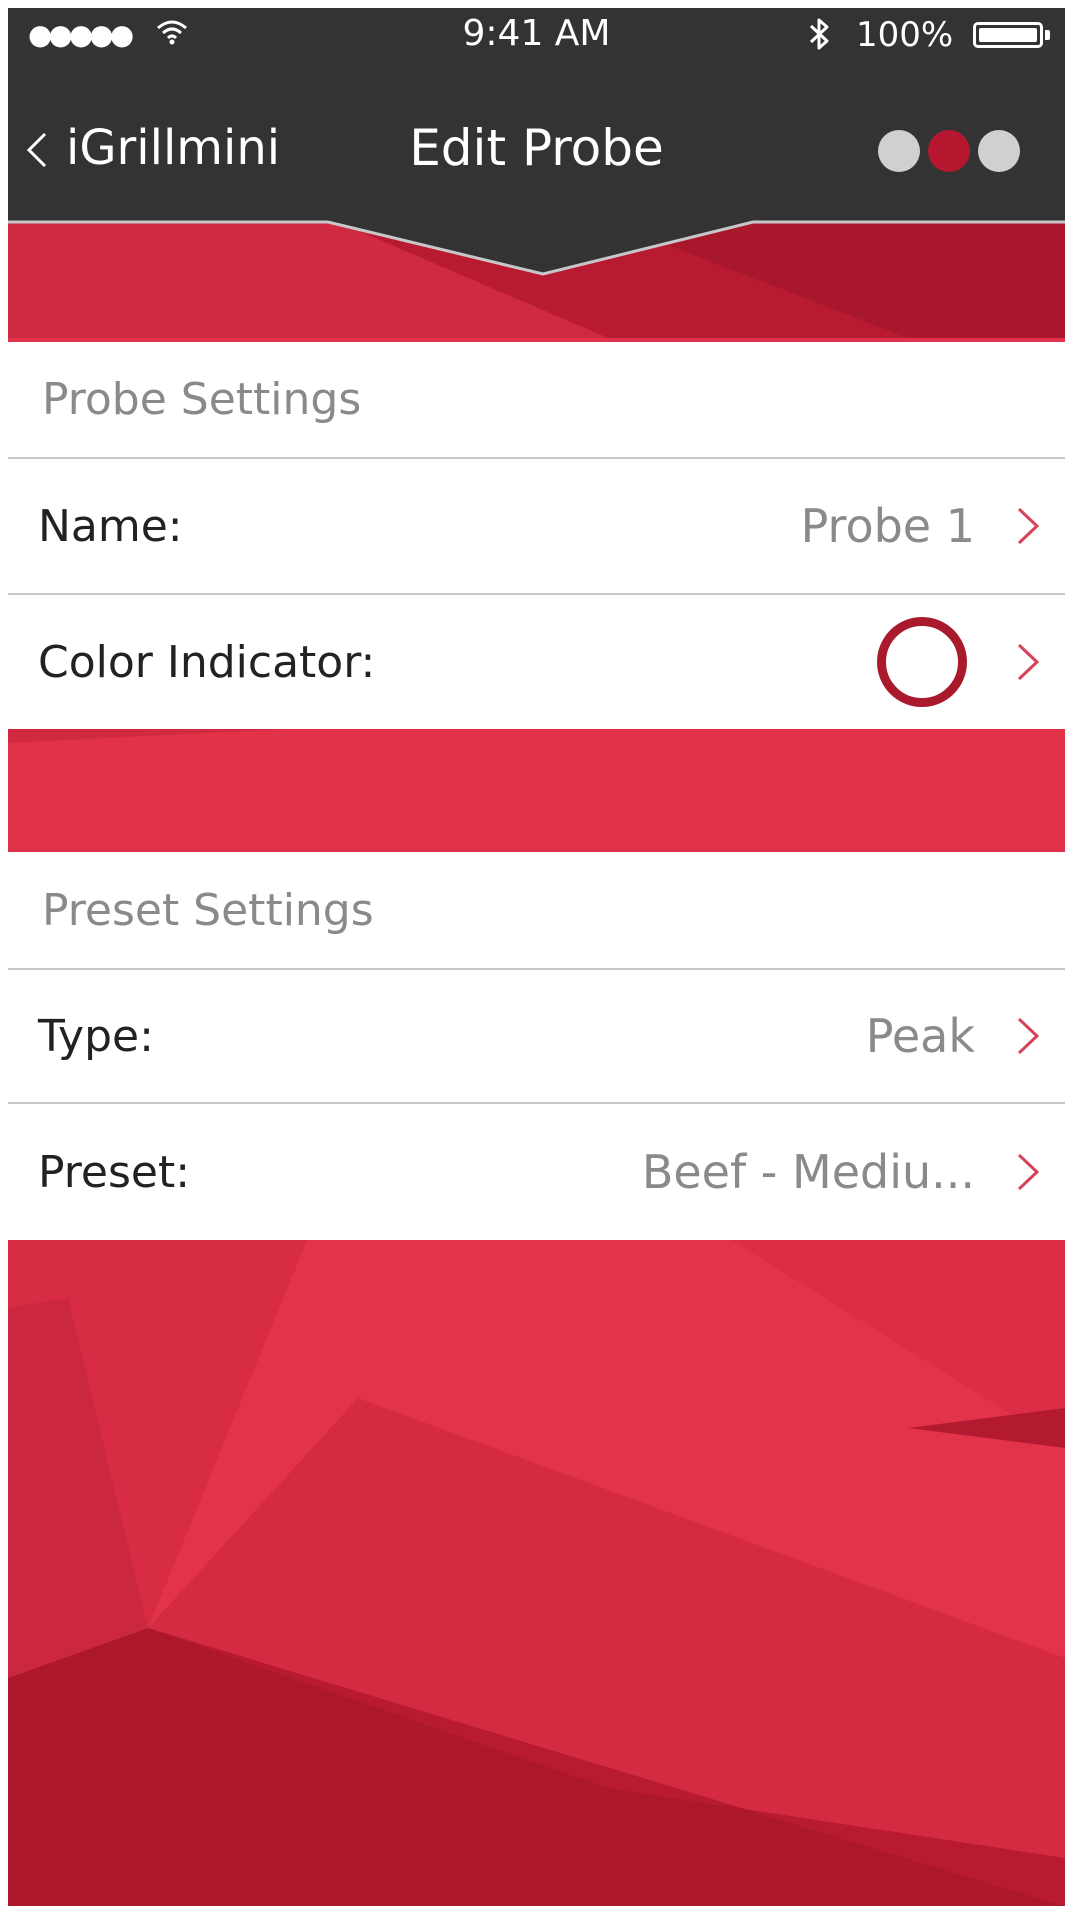 Image resolution: width=1065 pixels, height=1906 pixels. Describe the element at coordinates (536, 1037) in the screenshot. I see `type-row: Type: Peak` at that location.